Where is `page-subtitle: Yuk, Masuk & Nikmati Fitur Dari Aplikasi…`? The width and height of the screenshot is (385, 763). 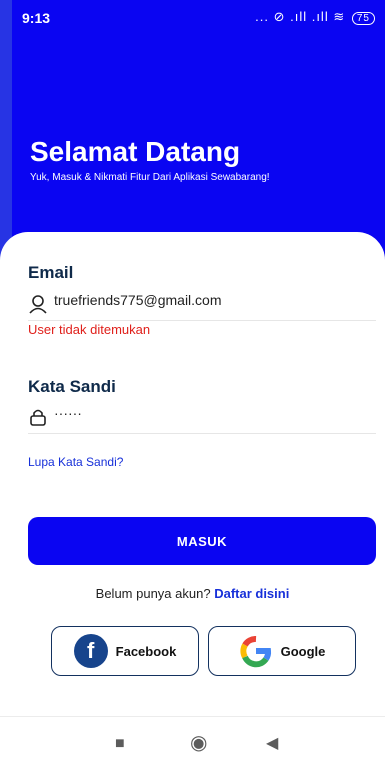
page-subtitle: Yuk, Masuk & Nikmati Fitur Dari Aplikasi… is located at coordinates (150, 177).